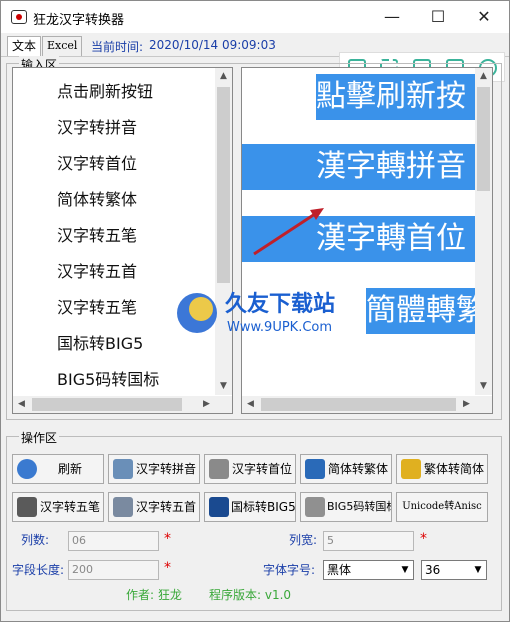  I want to click on maximize-icon: ☐, so click(438, 17).